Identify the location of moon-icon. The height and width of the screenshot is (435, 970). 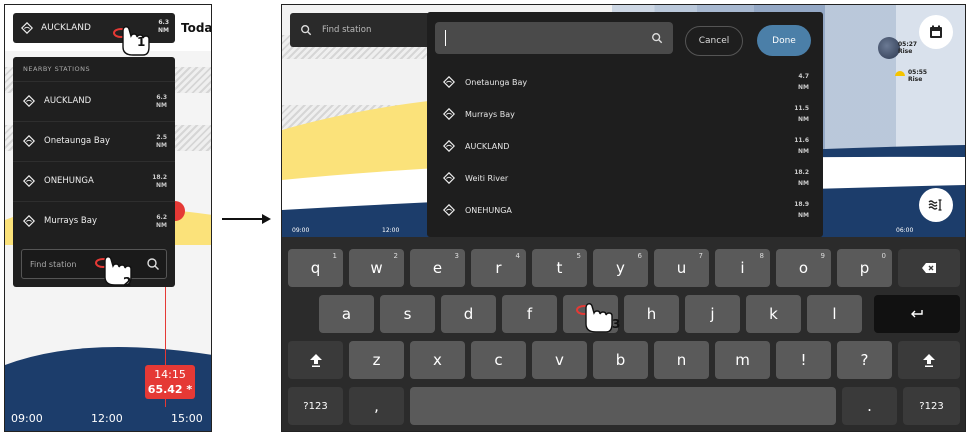
(889, 48).